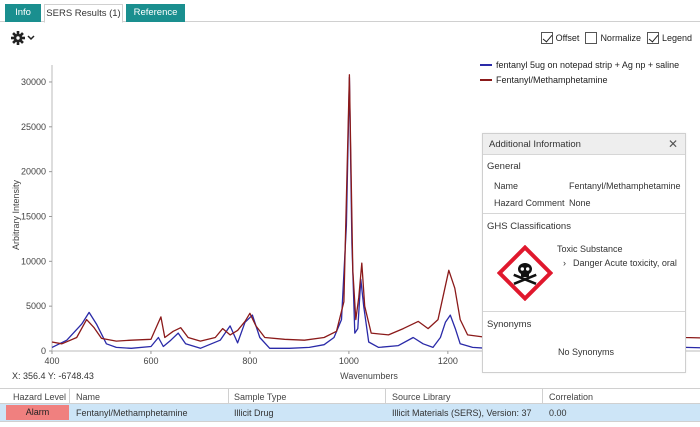 This screenshot has width=700, height=427. Describe the element at coordinates (349, 361) in the screenshot. I see `x-tick-label: 1000` at that location.